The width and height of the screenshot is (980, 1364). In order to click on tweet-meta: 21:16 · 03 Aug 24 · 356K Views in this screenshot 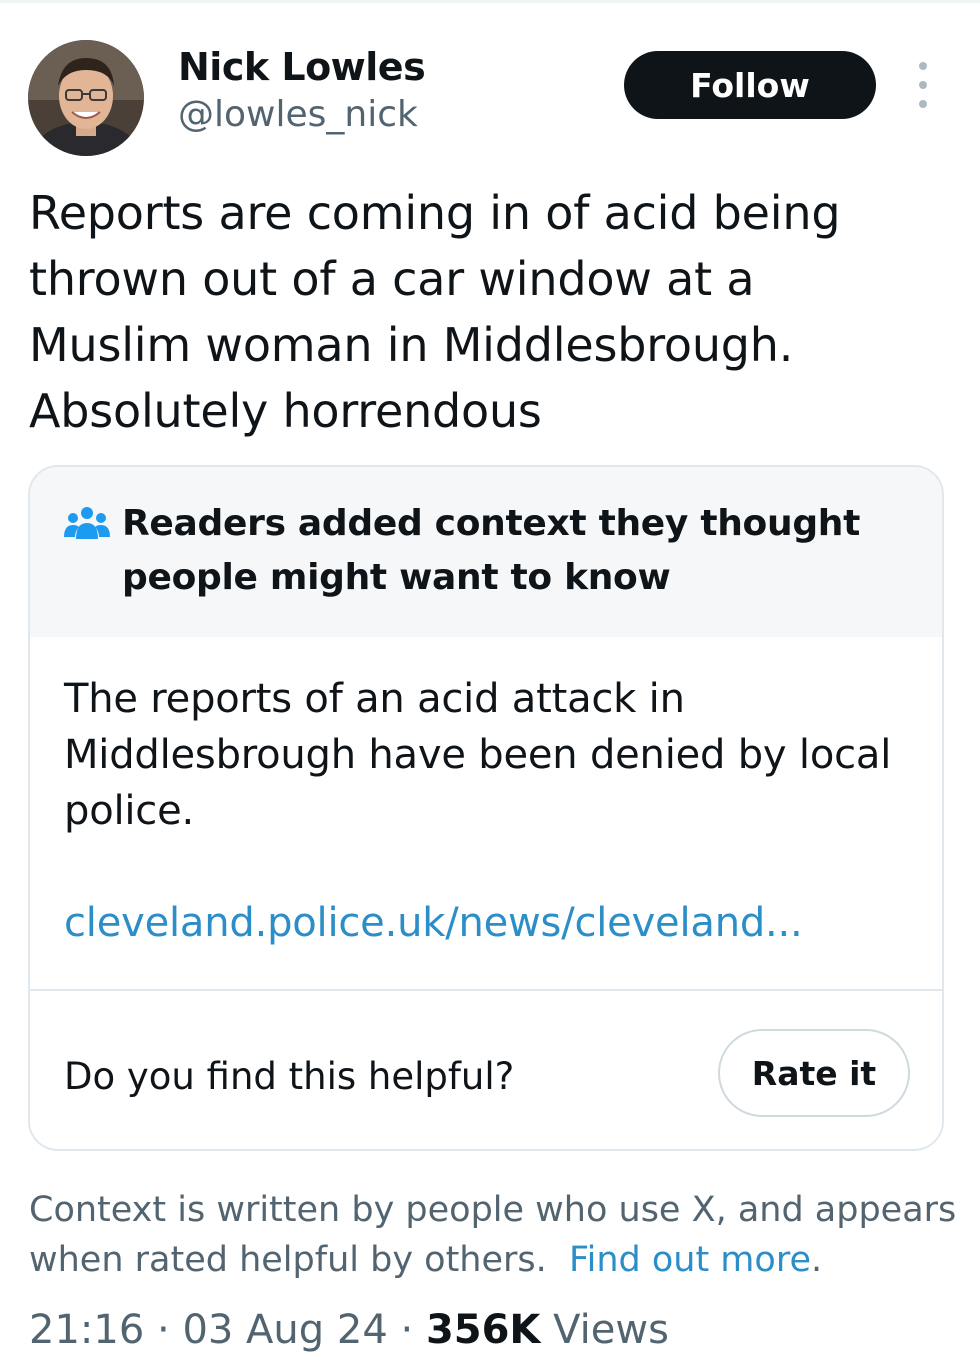, I will do `click(349, 1330)`.